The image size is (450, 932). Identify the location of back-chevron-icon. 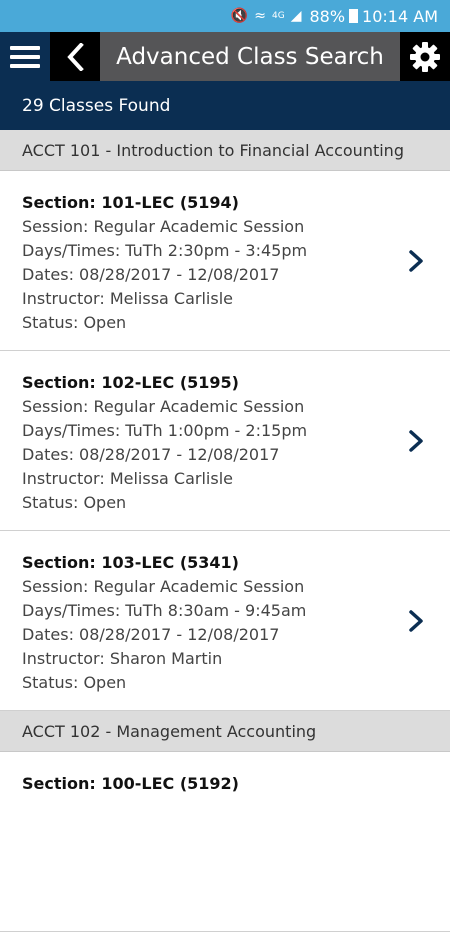
(75, 56).